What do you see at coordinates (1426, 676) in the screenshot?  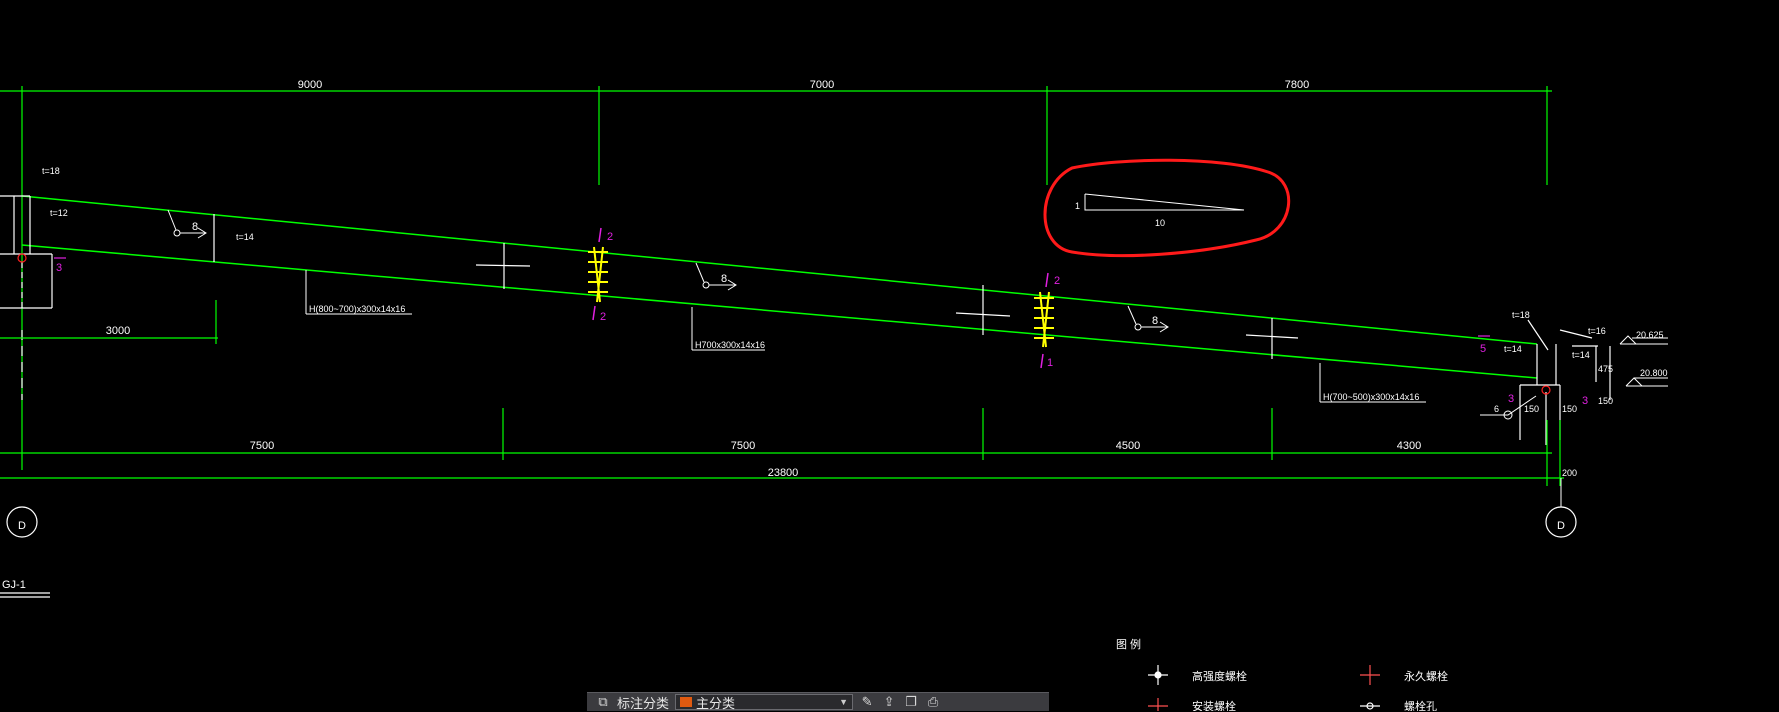 I see `legend-item-2: 永久螺栓` at bounding box center [1426, 676].